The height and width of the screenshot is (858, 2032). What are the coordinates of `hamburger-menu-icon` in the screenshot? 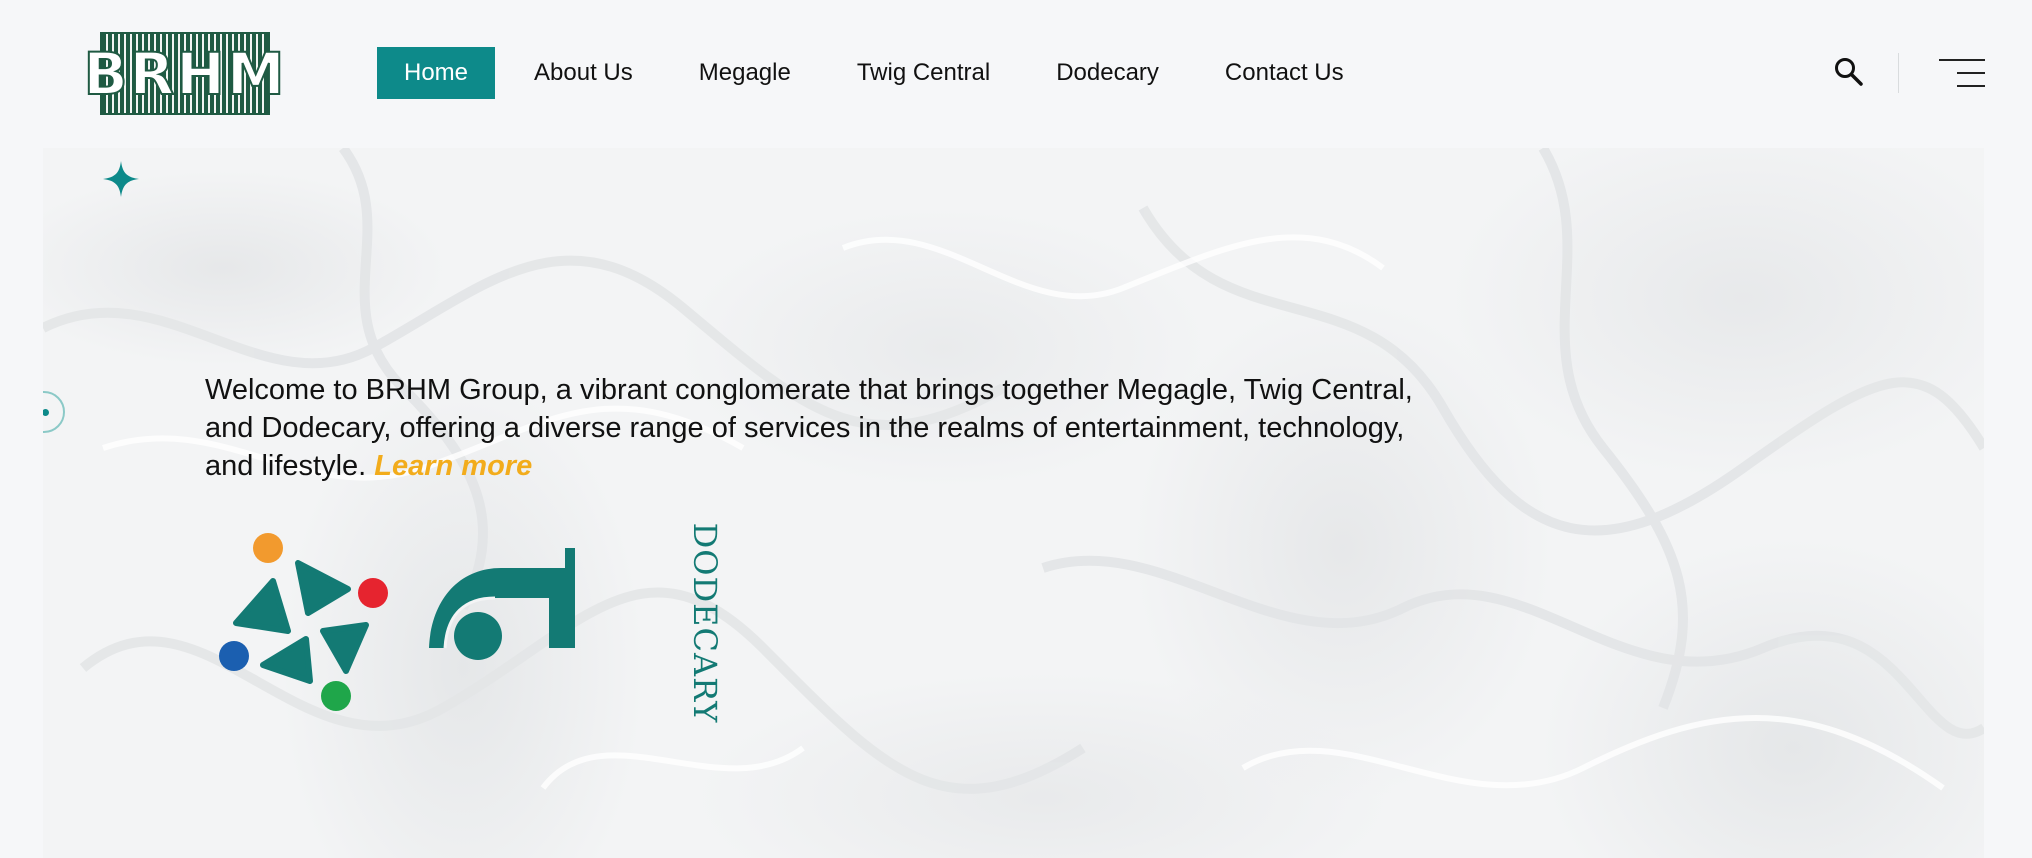 It's located at (1962, 60).